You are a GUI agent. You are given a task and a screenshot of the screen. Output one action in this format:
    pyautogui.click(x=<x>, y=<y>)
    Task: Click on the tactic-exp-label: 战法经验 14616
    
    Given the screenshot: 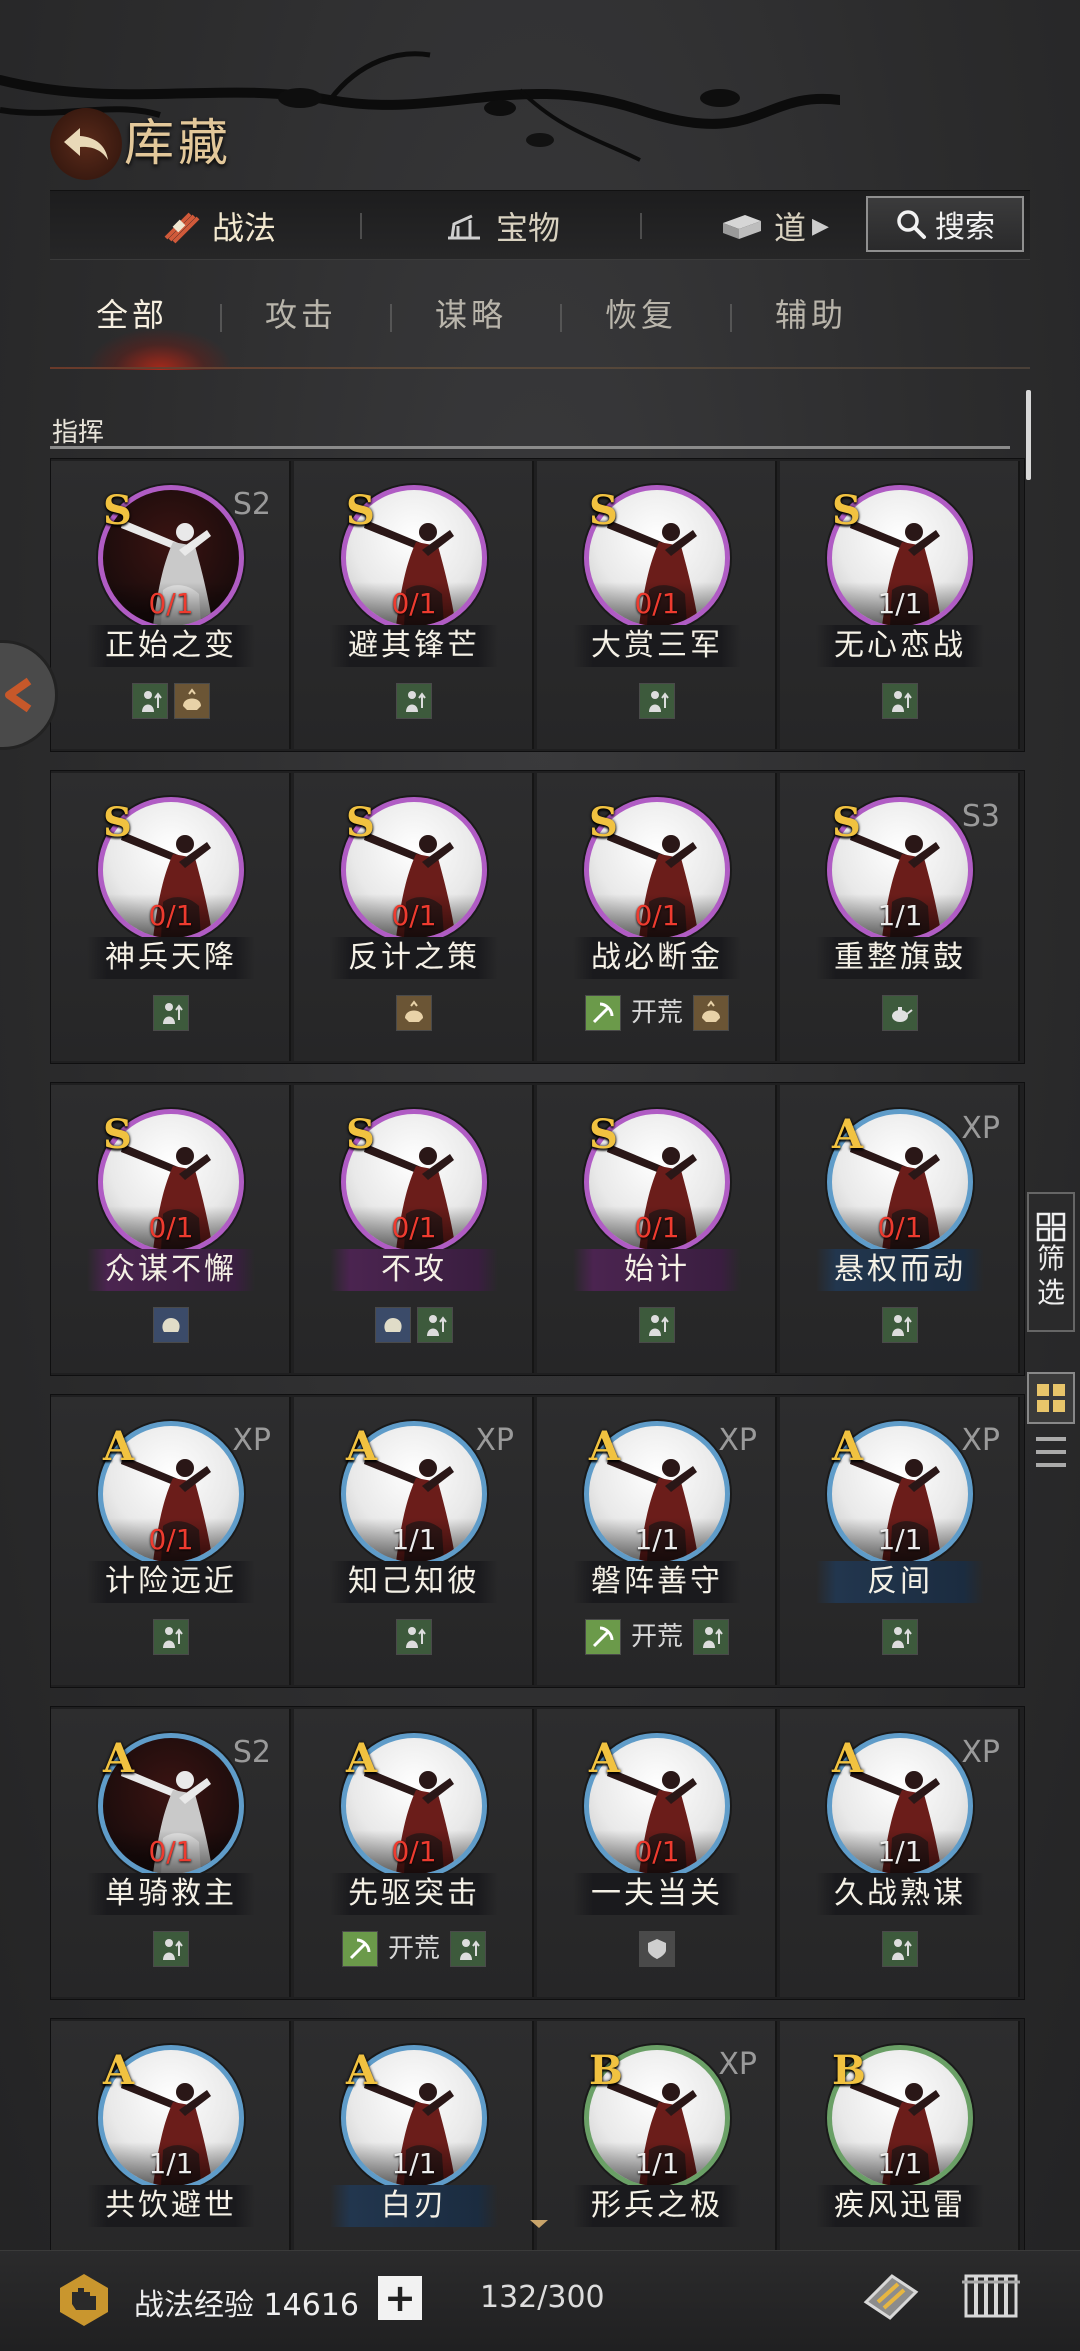 What is the action you would take?
    pyautogui.click(x=246, y=2305)
    